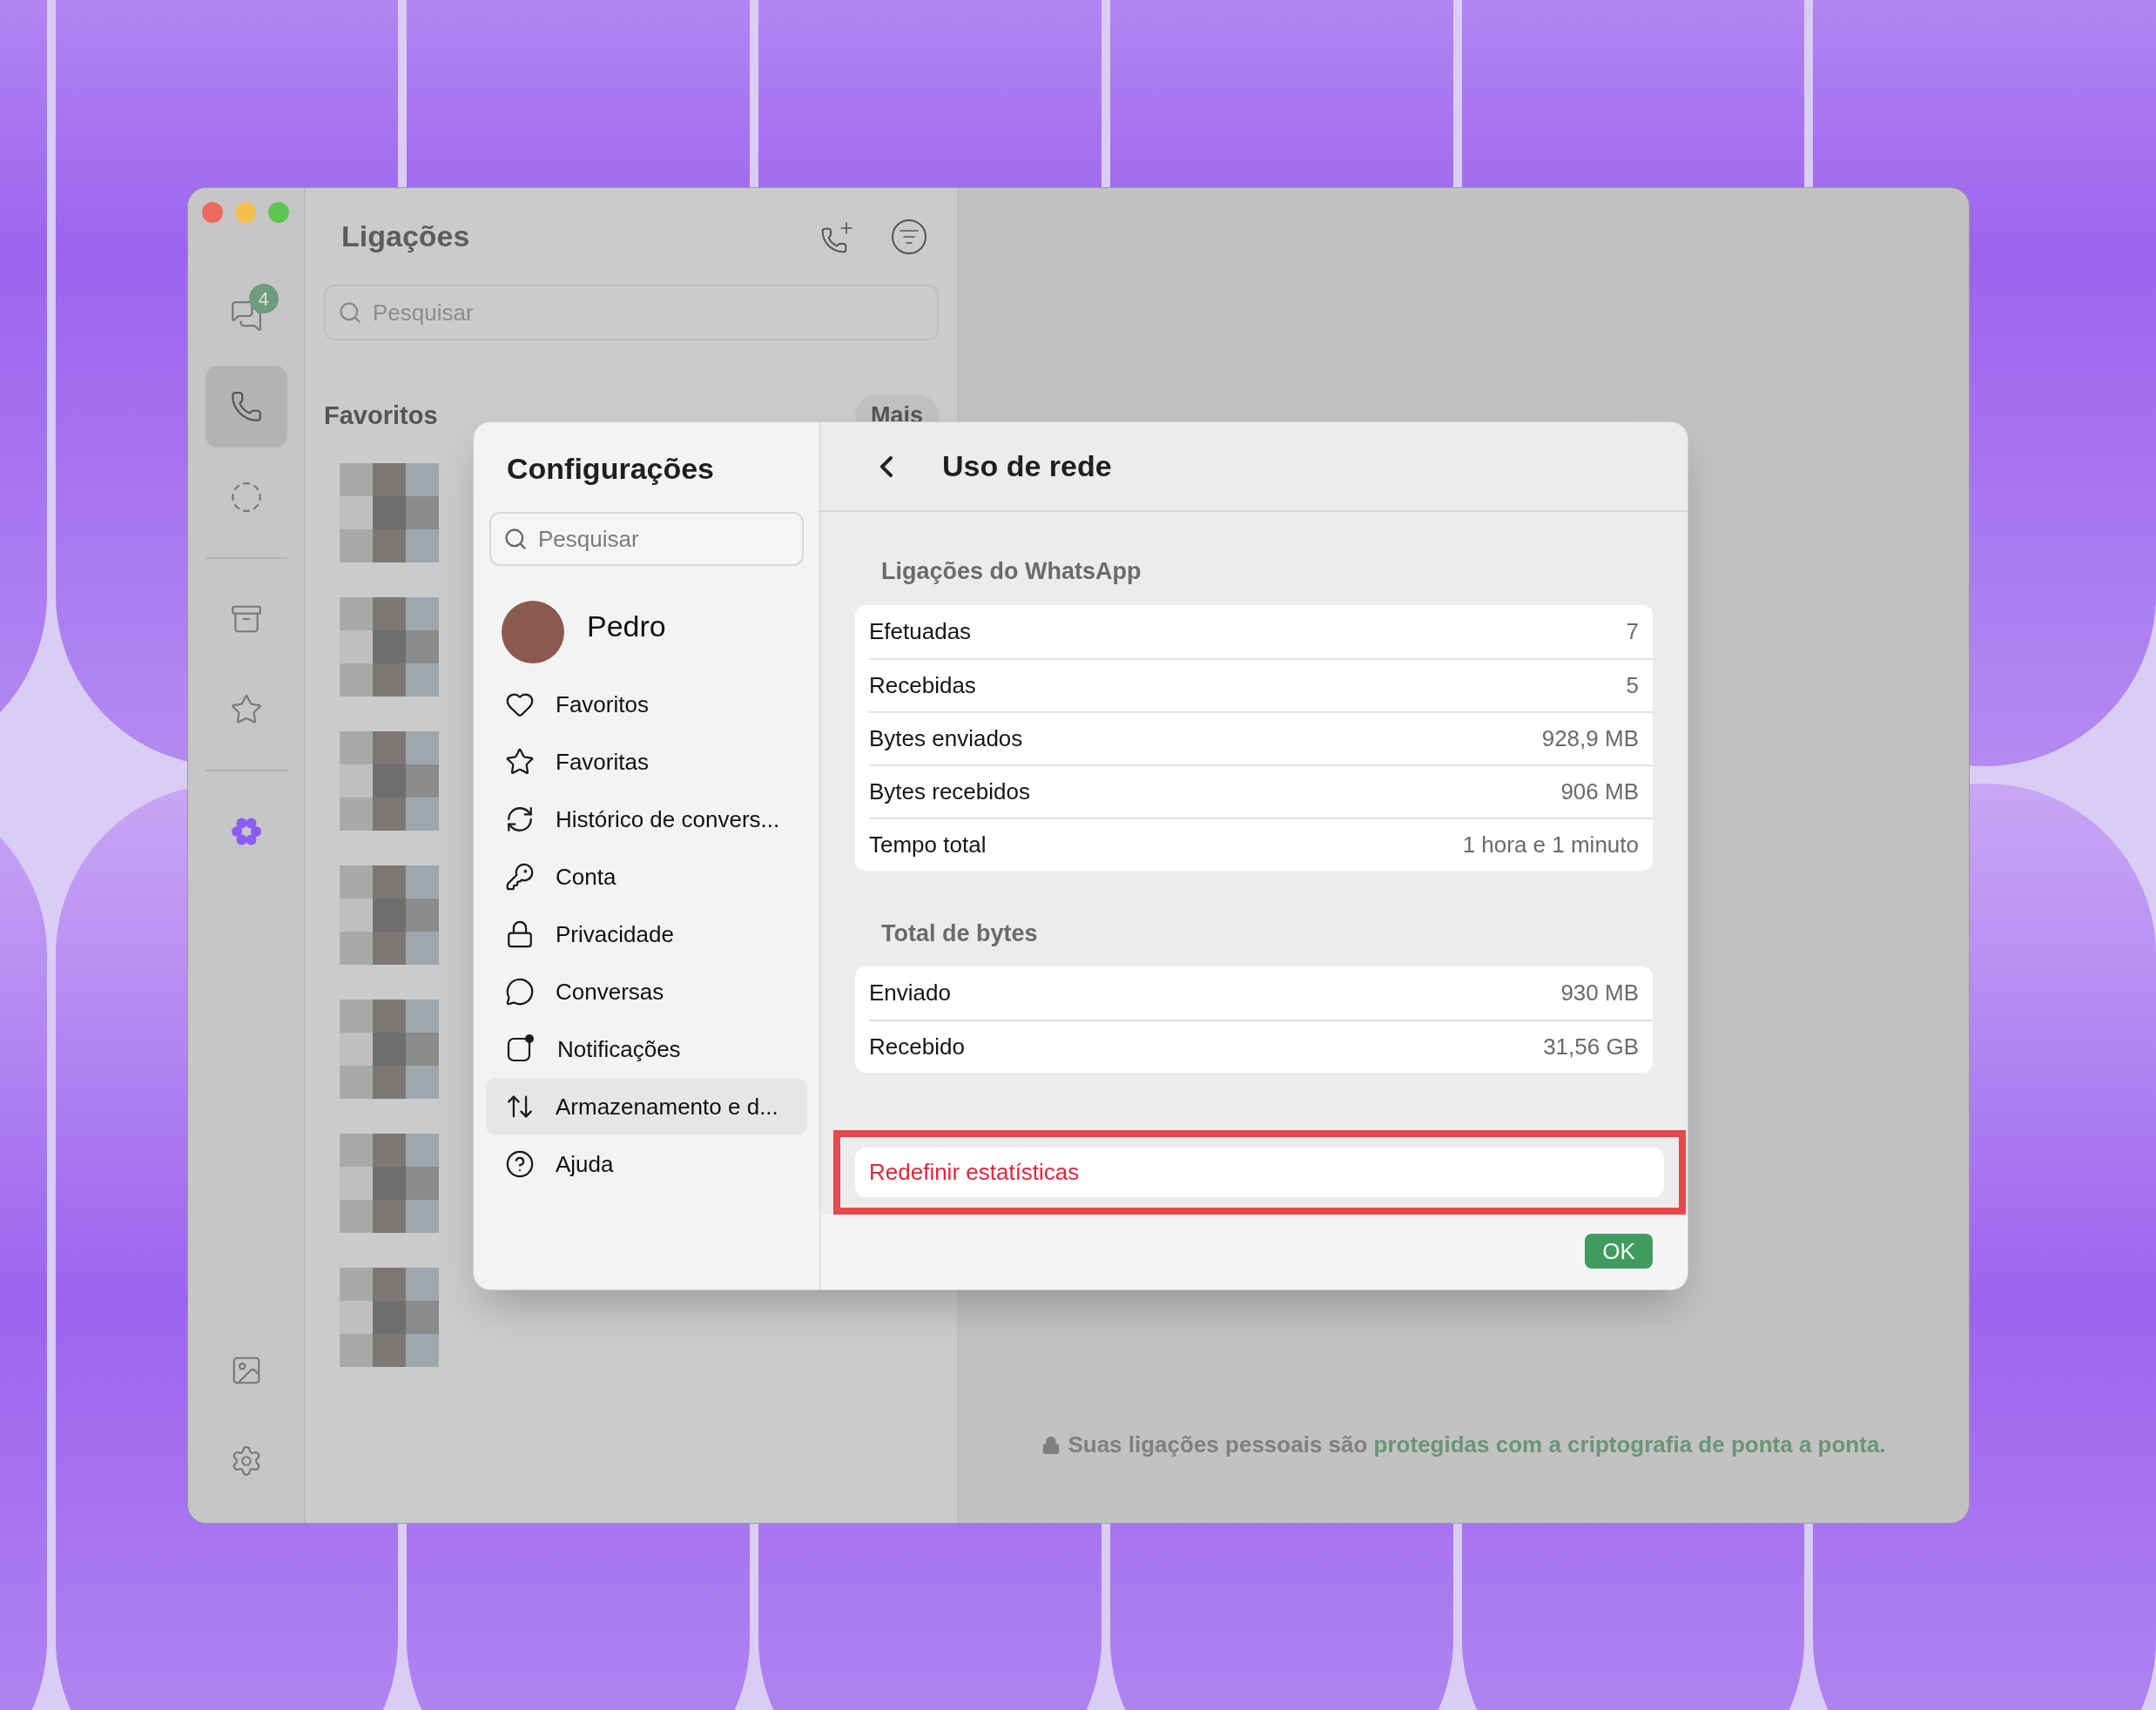 The image size is (2156, 1710). I want to click on close-window-button, so click(212, 213).